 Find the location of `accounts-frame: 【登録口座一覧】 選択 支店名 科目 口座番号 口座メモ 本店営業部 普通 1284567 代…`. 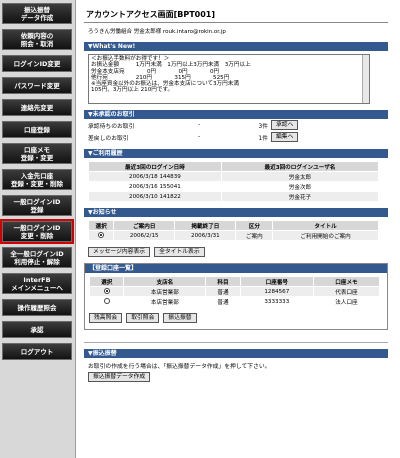

accounts-frame: 【登録口座一覧】 選択 支店名 科目 口座番号 口座メモ 本店営業部 普通 1284567 代… is located at coordinates (236, 296).